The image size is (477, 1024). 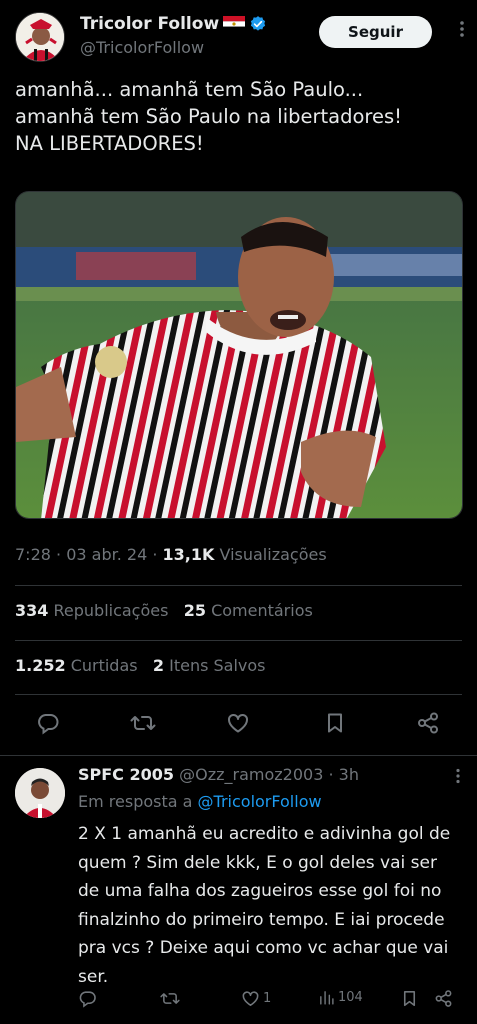 What do you see at coordinates (260, 801) in the screenshot?
I see `reply-to-mention: @TricolorFollow` at bounding box center [260, 801].